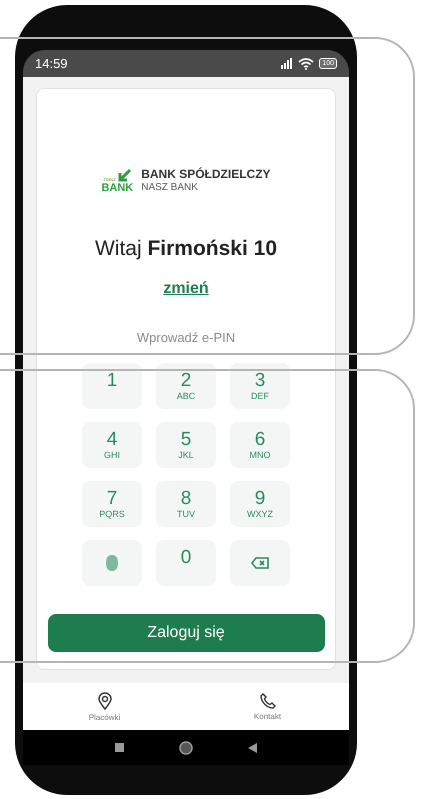 The height and width of the screenshot is (799, 421). I want to click on backspace-key, so click(260, 563).